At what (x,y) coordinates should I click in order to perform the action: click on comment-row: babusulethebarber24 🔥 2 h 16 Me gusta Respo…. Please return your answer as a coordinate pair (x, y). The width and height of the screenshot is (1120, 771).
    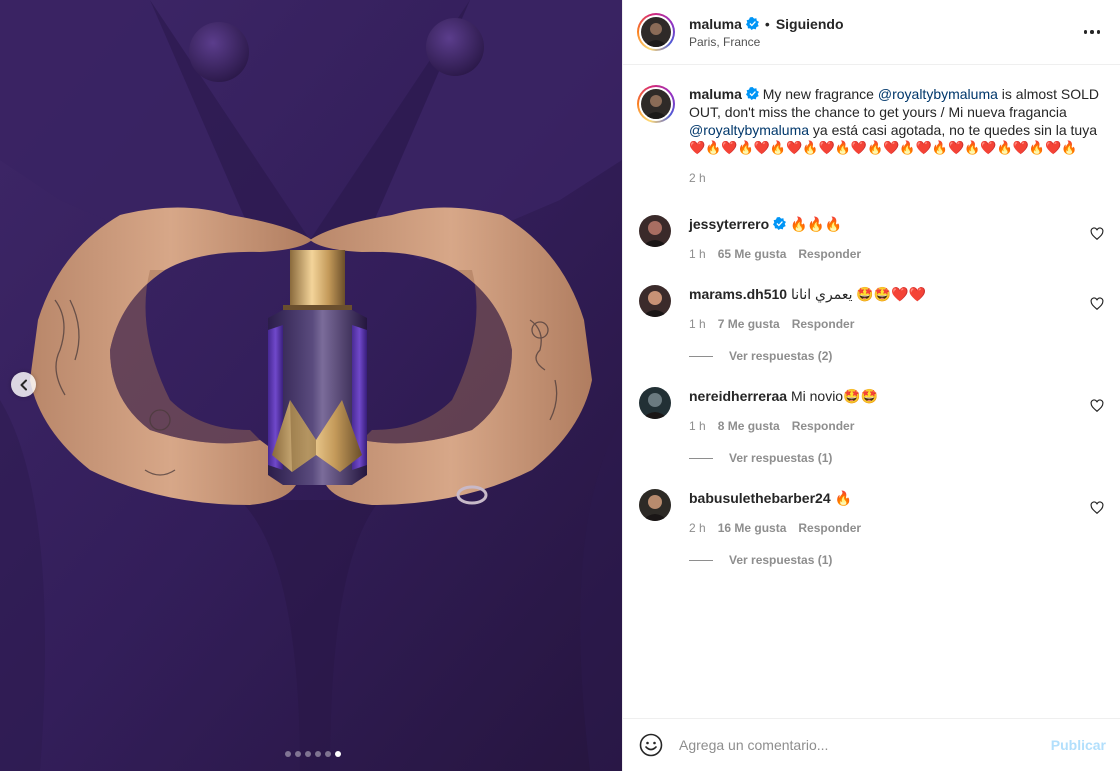
    Looking at the image, I should click on (870, 512).